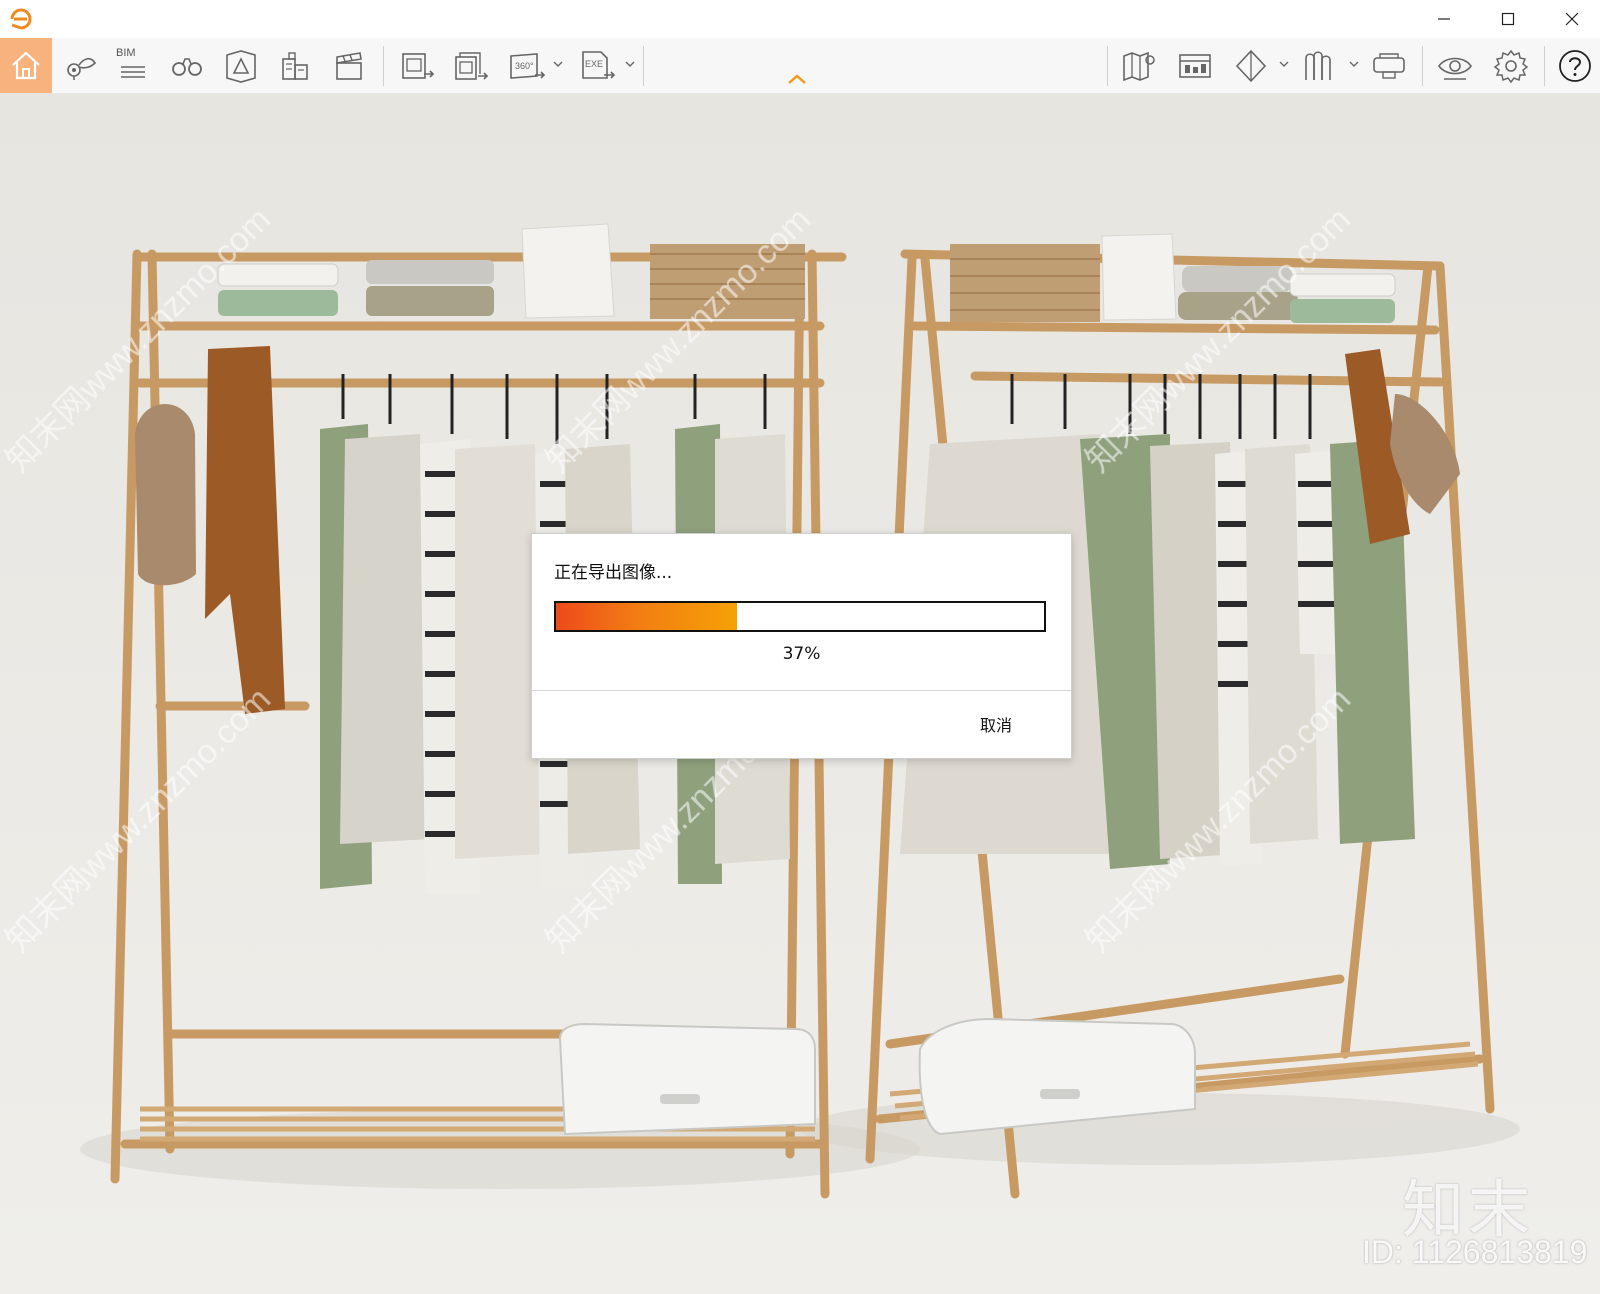 The width and height of the screenshot is (1600, 1294). Describe the element at coordinates (21, 19) in the screenshot. I see `app-logo-icon` at that location.